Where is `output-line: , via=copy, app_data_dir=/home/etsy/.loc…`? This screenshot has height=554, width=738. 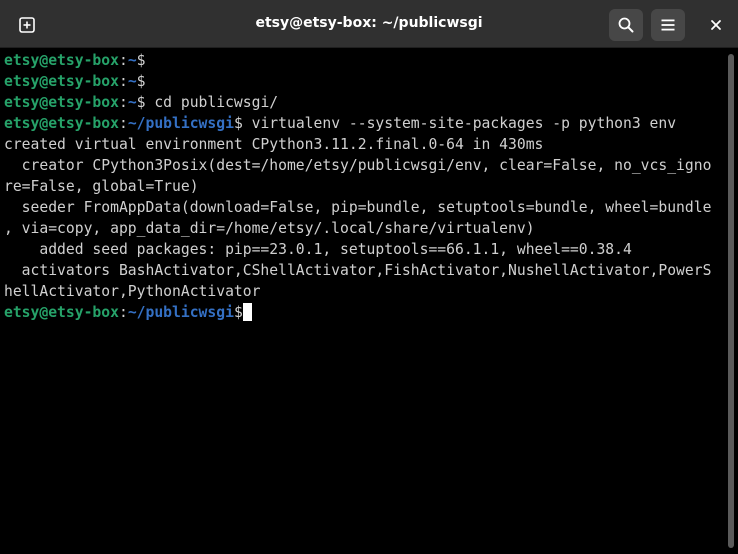 output-line: , via=copy, app_data_dir=/home/etsy/.loc… is located at coordinates (365, 228).